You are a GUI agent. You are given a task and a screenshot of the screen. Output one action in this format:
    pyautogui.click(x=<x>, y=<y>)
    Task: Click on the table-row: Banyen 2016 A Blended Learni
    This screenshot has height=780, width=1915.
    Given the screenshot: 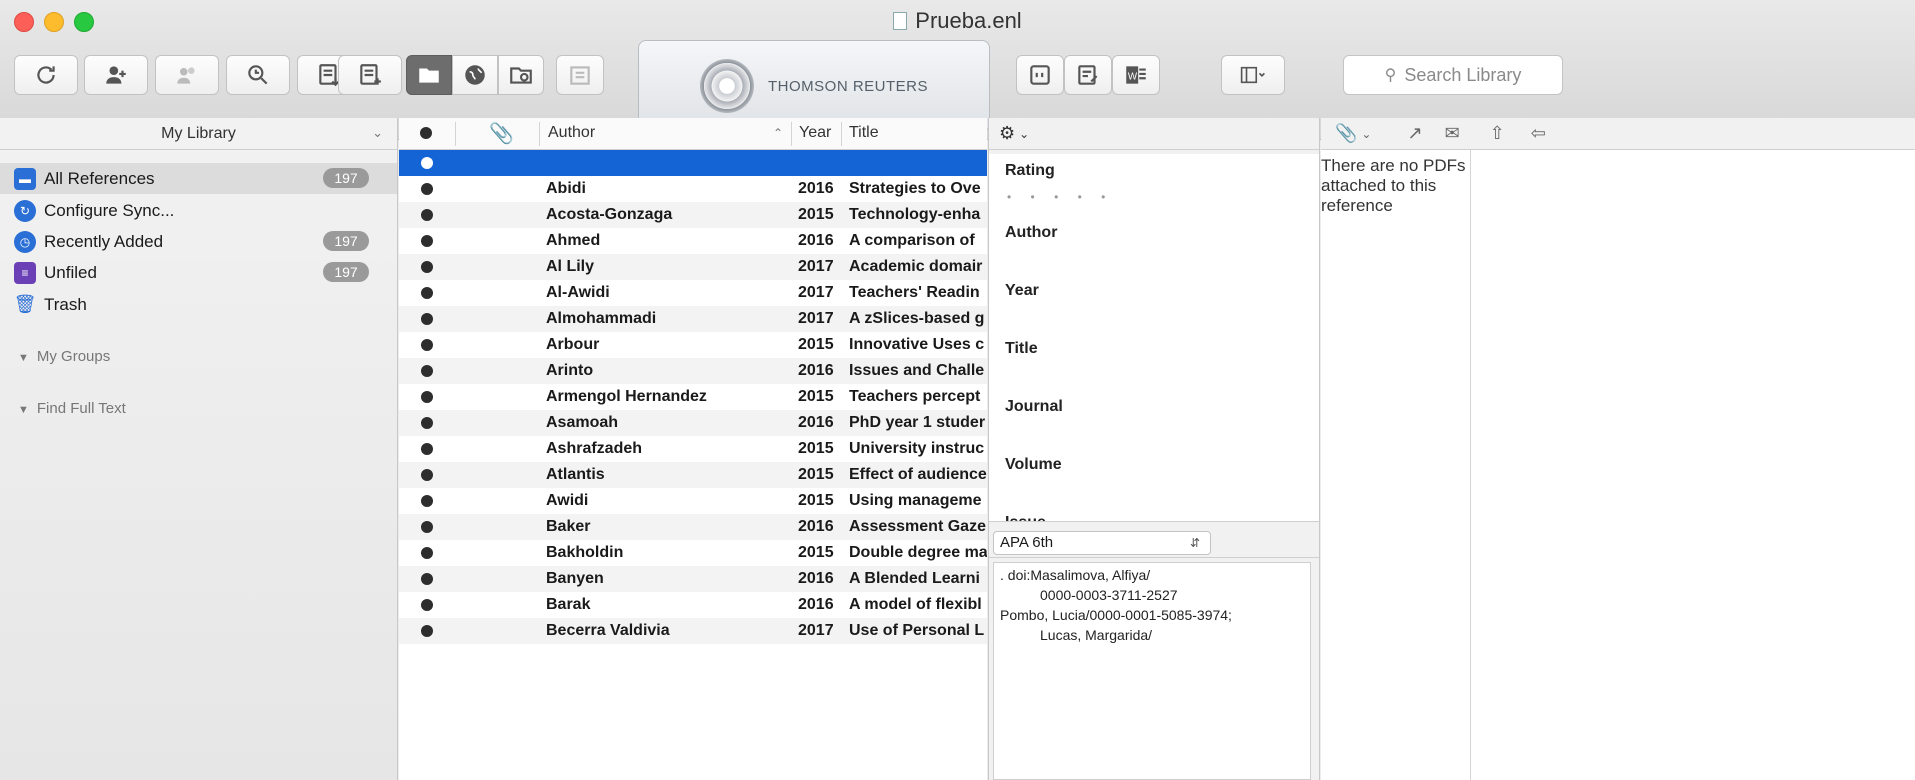 What is the action you would take?
    pyautogui.click(x=693, y=579)
    